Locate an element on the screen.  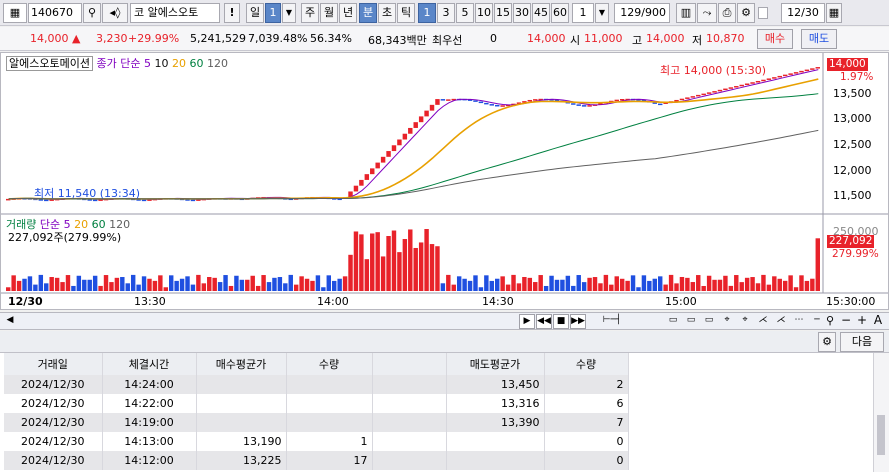
zoom-out-icon: − is located at coordinates (846, 321).